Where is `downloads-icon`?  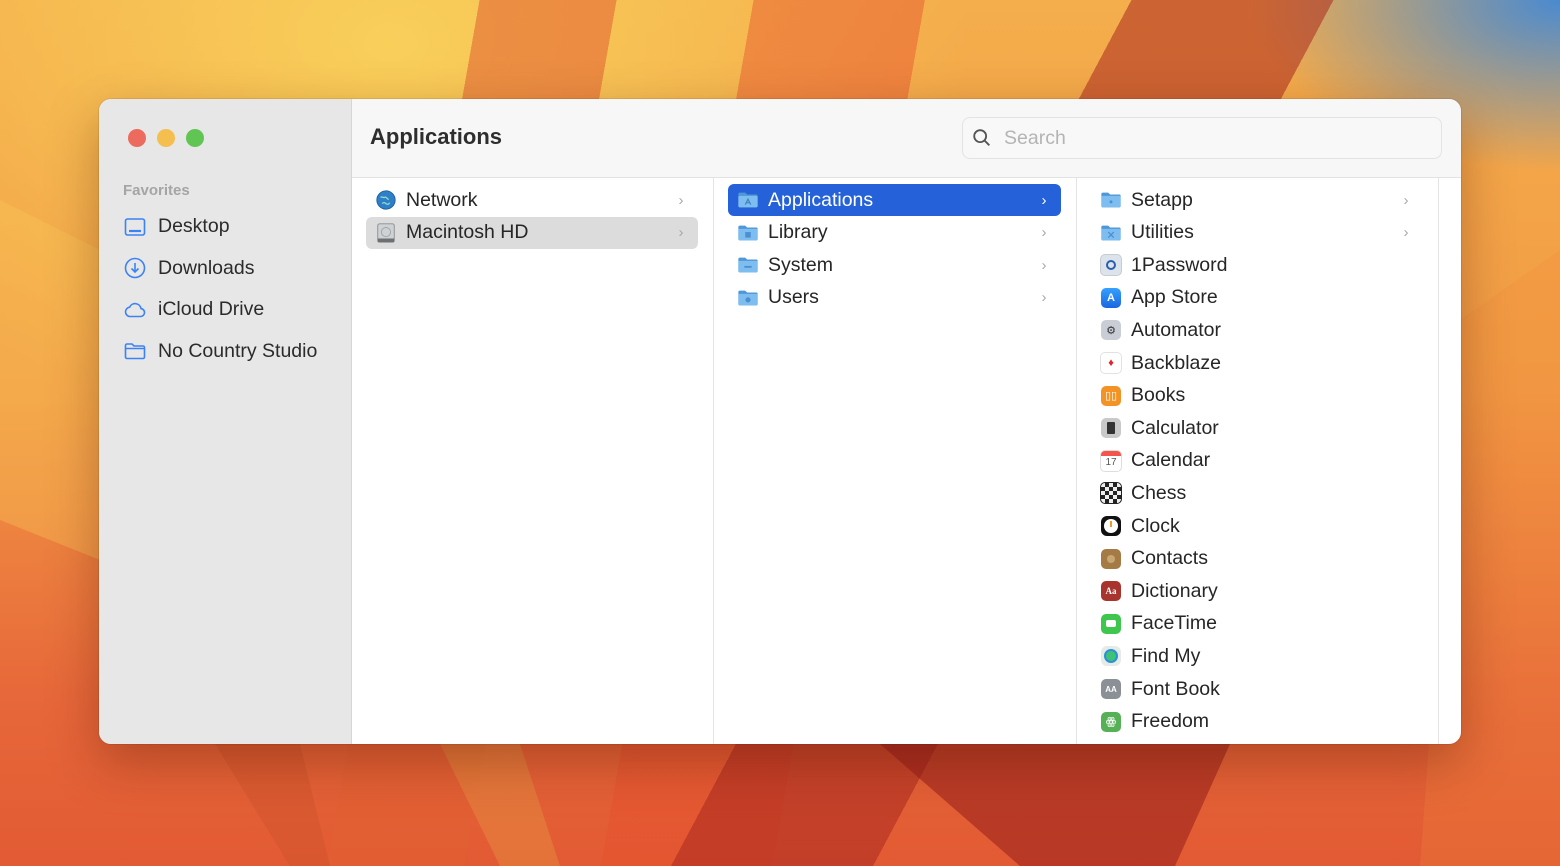 downloads-icon is located at coordinates (135, 268).